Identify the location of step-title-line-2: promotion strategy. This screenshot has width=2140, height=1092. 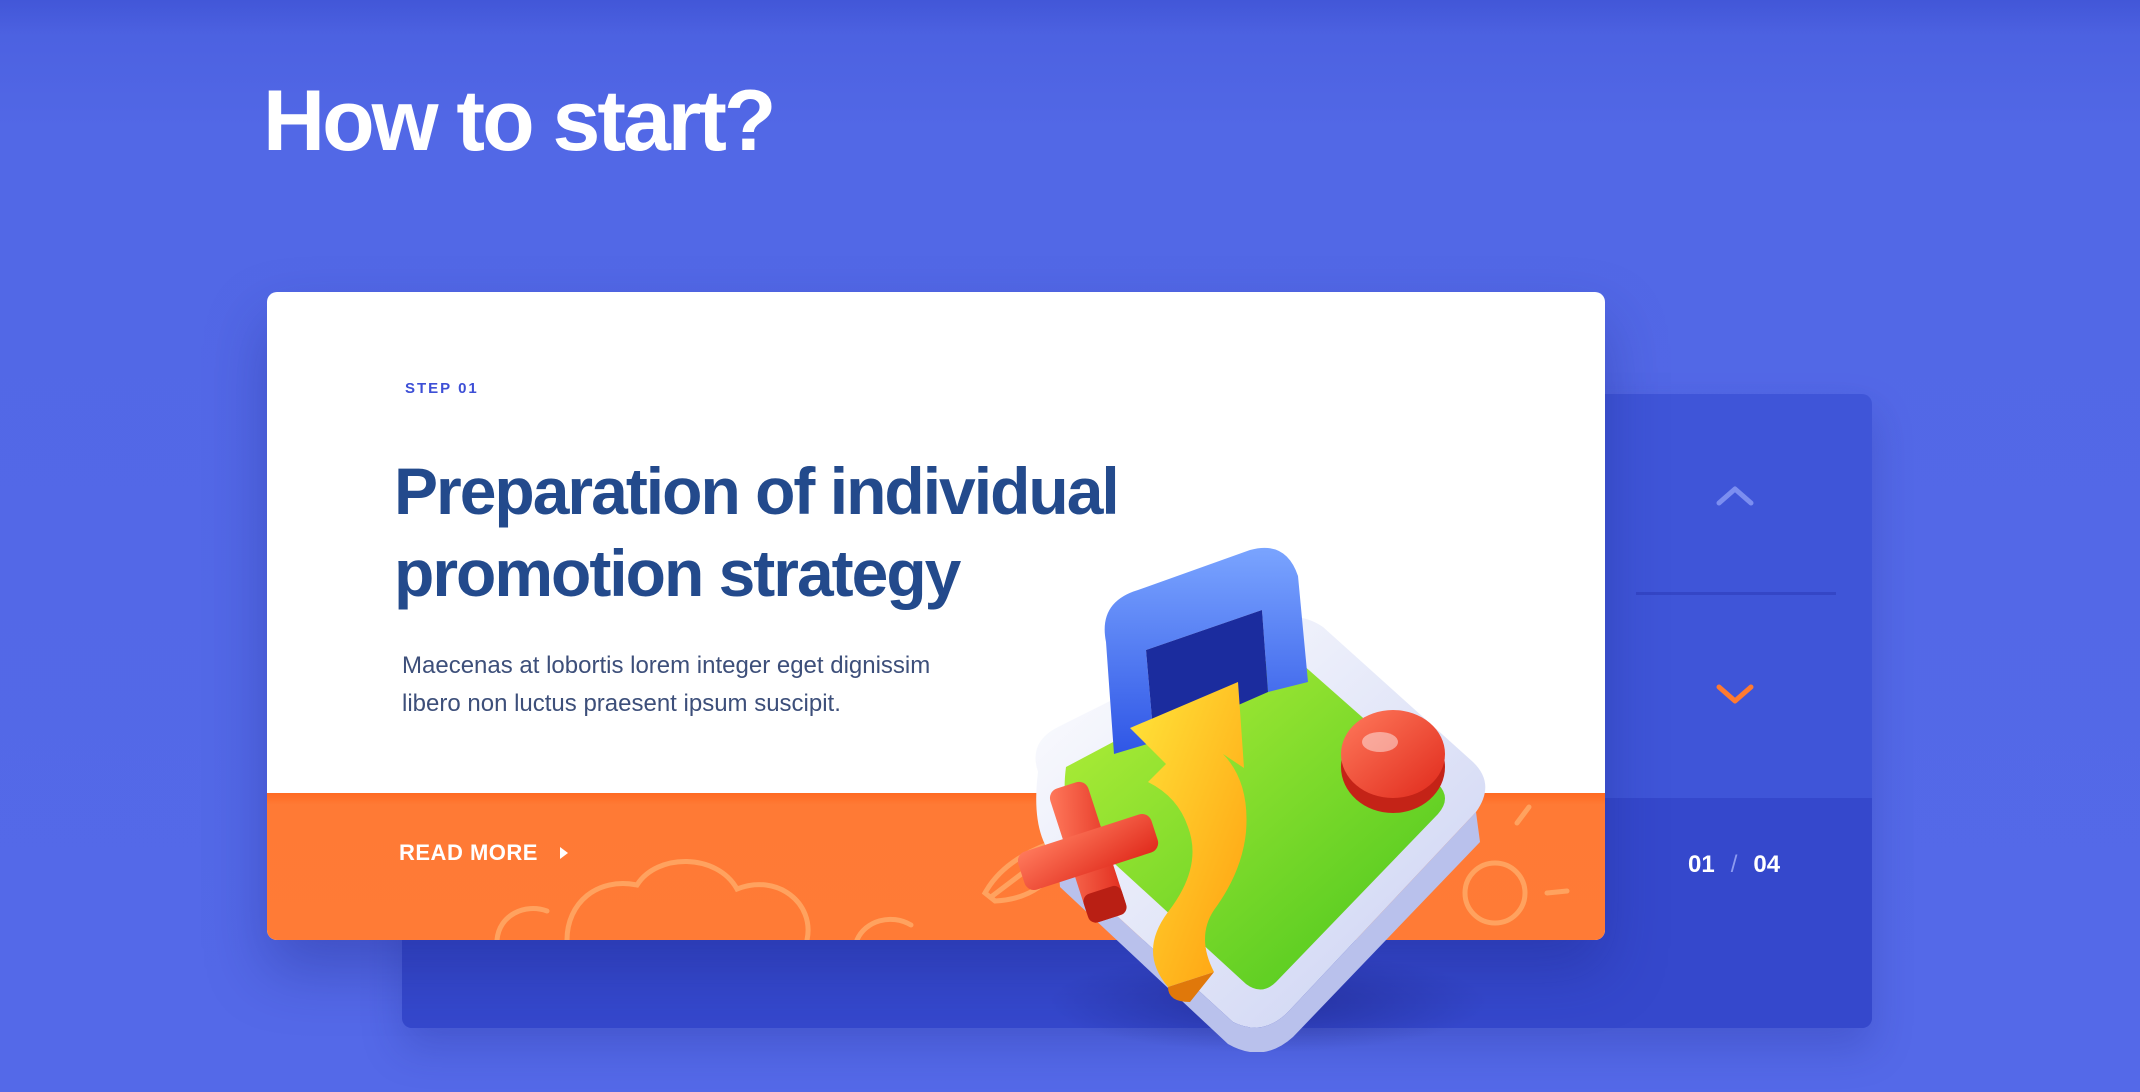
(677, 573).